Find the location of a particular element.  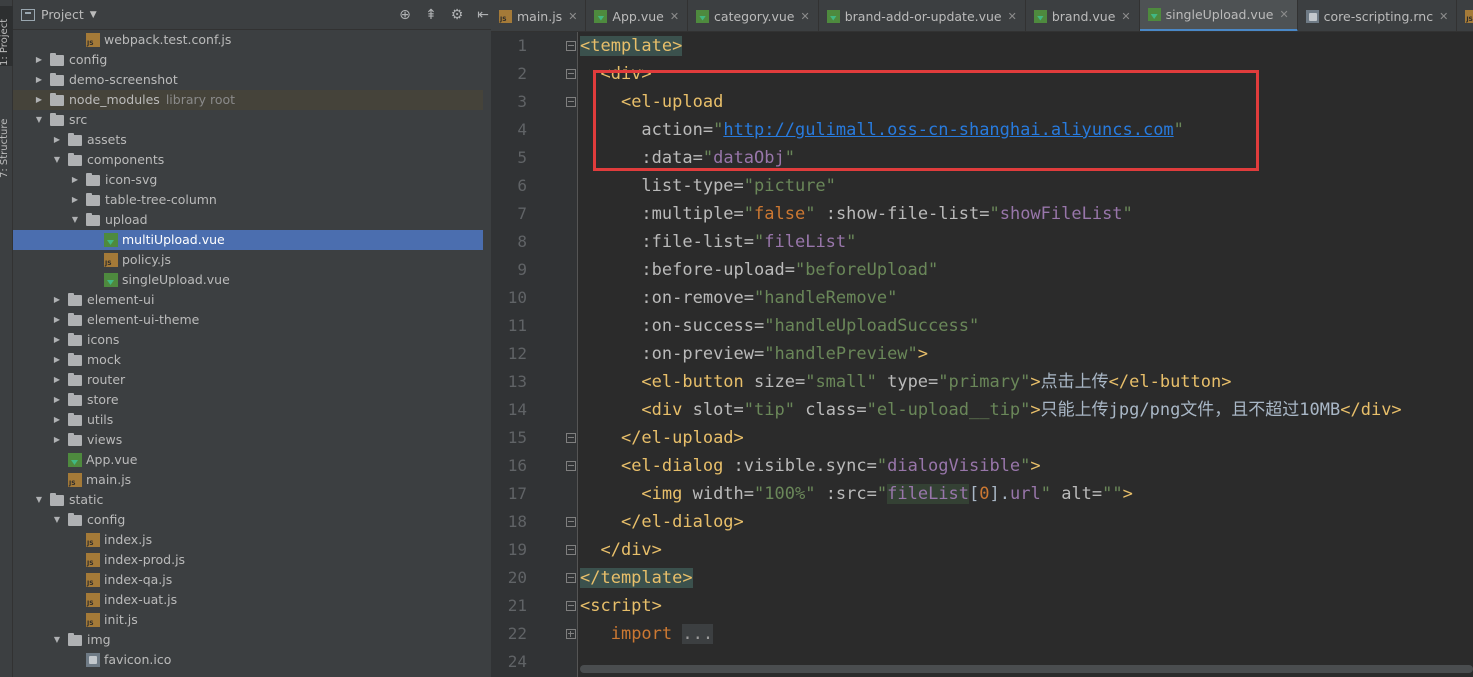

editor-tab: singleUpload.vue ✕ is located at coordinates (1218, 15).